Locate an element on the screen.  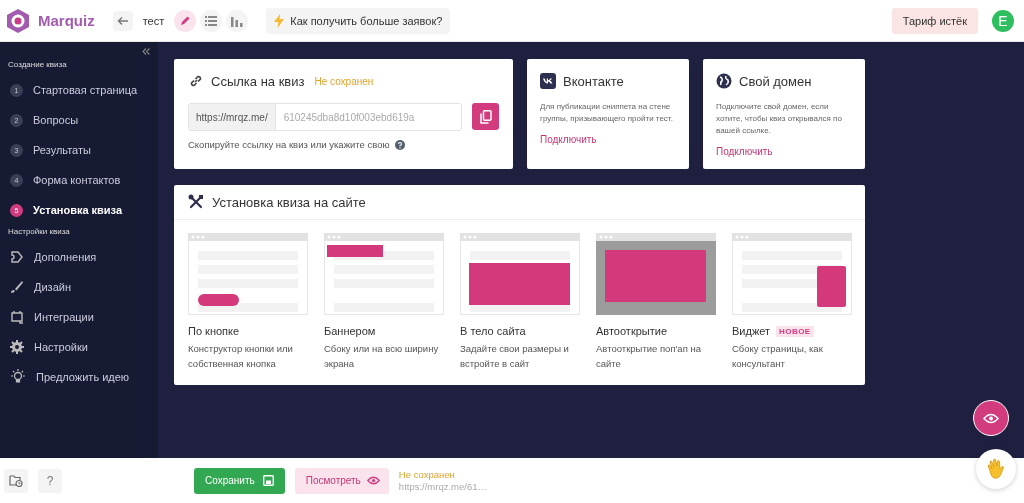
option-title: Автооткрытие is located at coordinates (632, 331).